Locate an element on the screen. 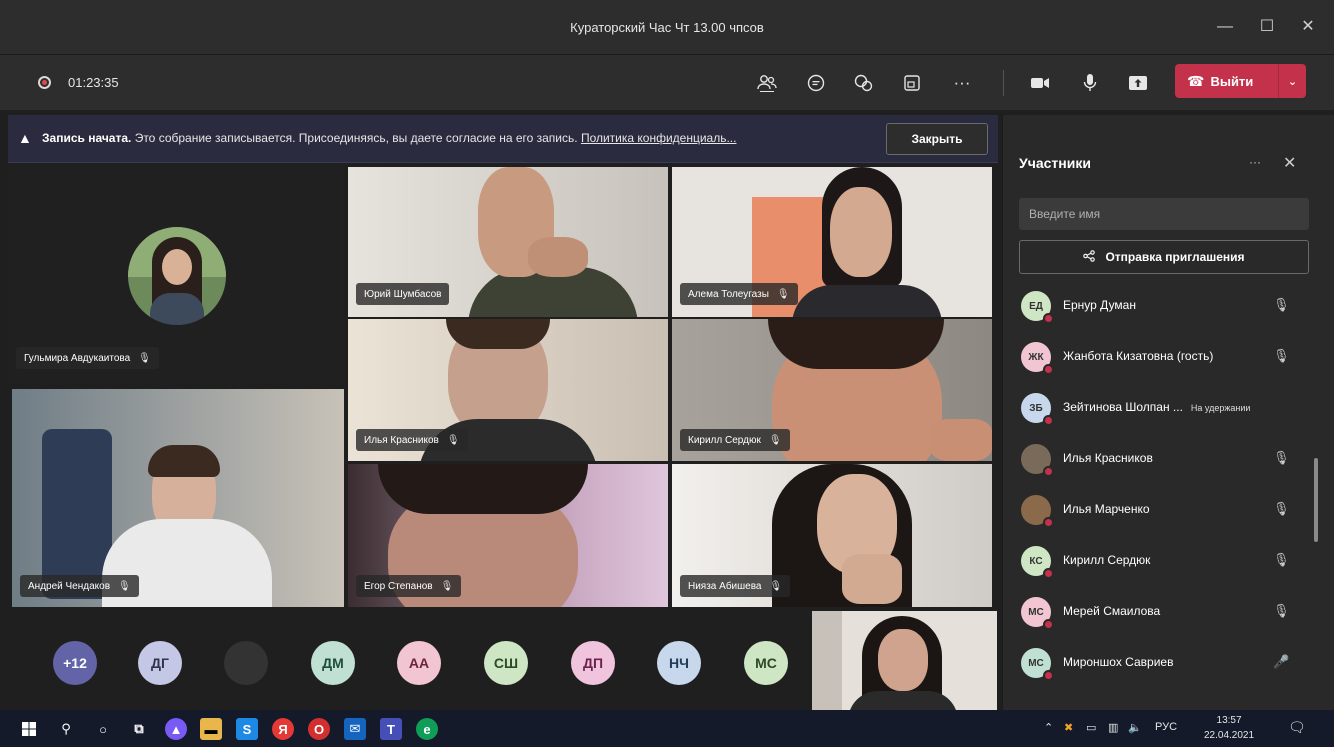 The width and height of the screenshot is (1334, 747). participant-row: МС Мерей Смаилова 🎙 is located at coordinates (1158, 614).